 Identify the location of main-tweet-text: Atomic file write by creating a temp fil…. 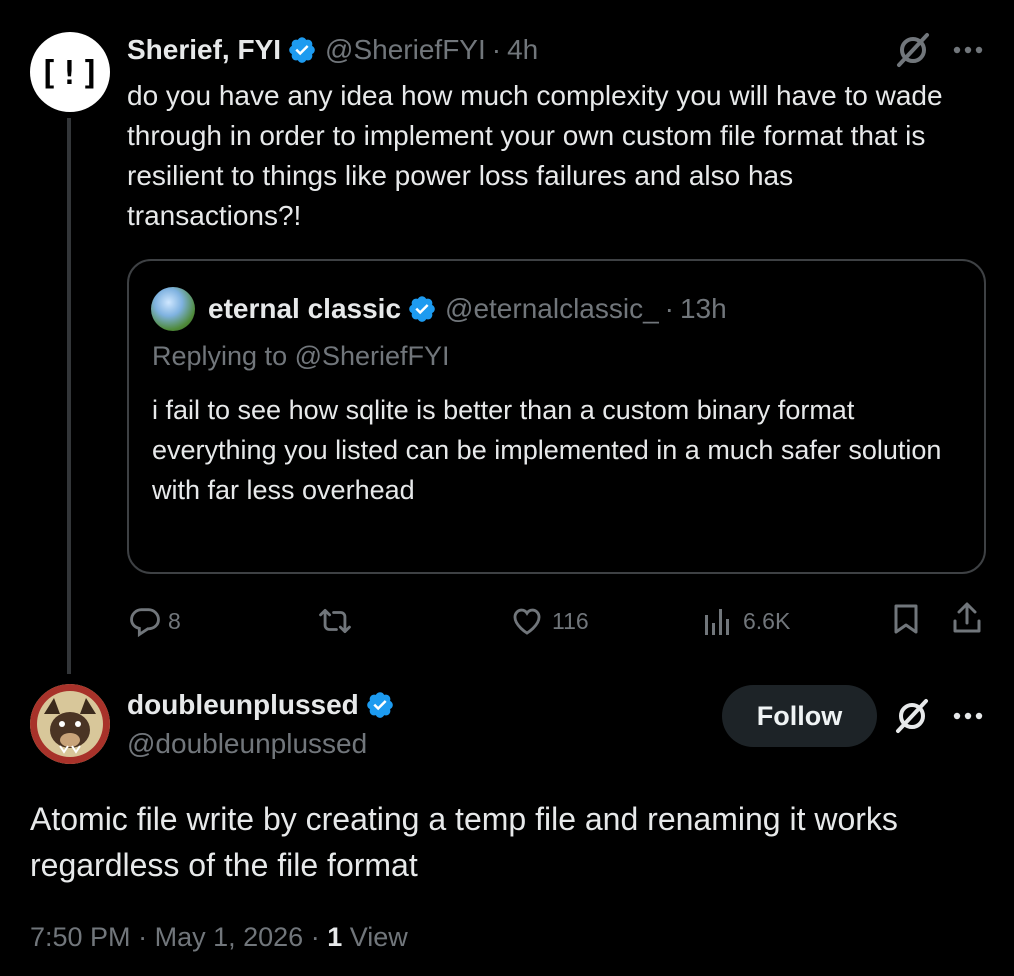
(464, 842).